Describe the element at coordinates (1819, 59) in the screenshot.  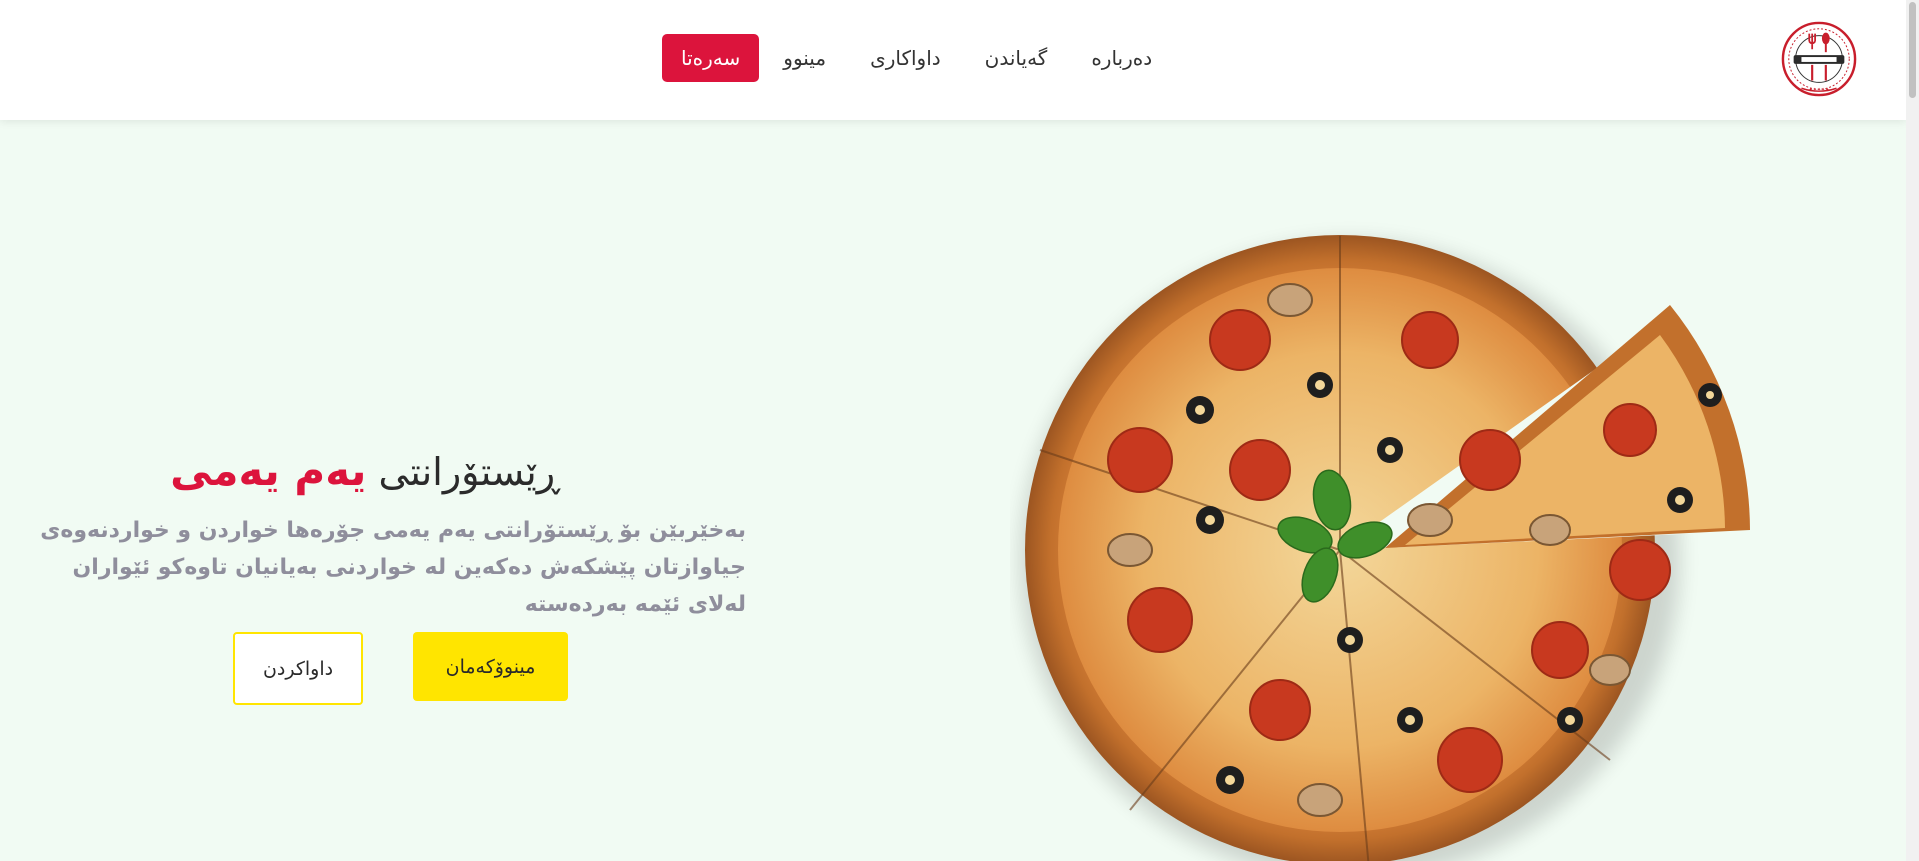
I see `restaurant-logo-icon: ✦✦✦✦✦` at that location.